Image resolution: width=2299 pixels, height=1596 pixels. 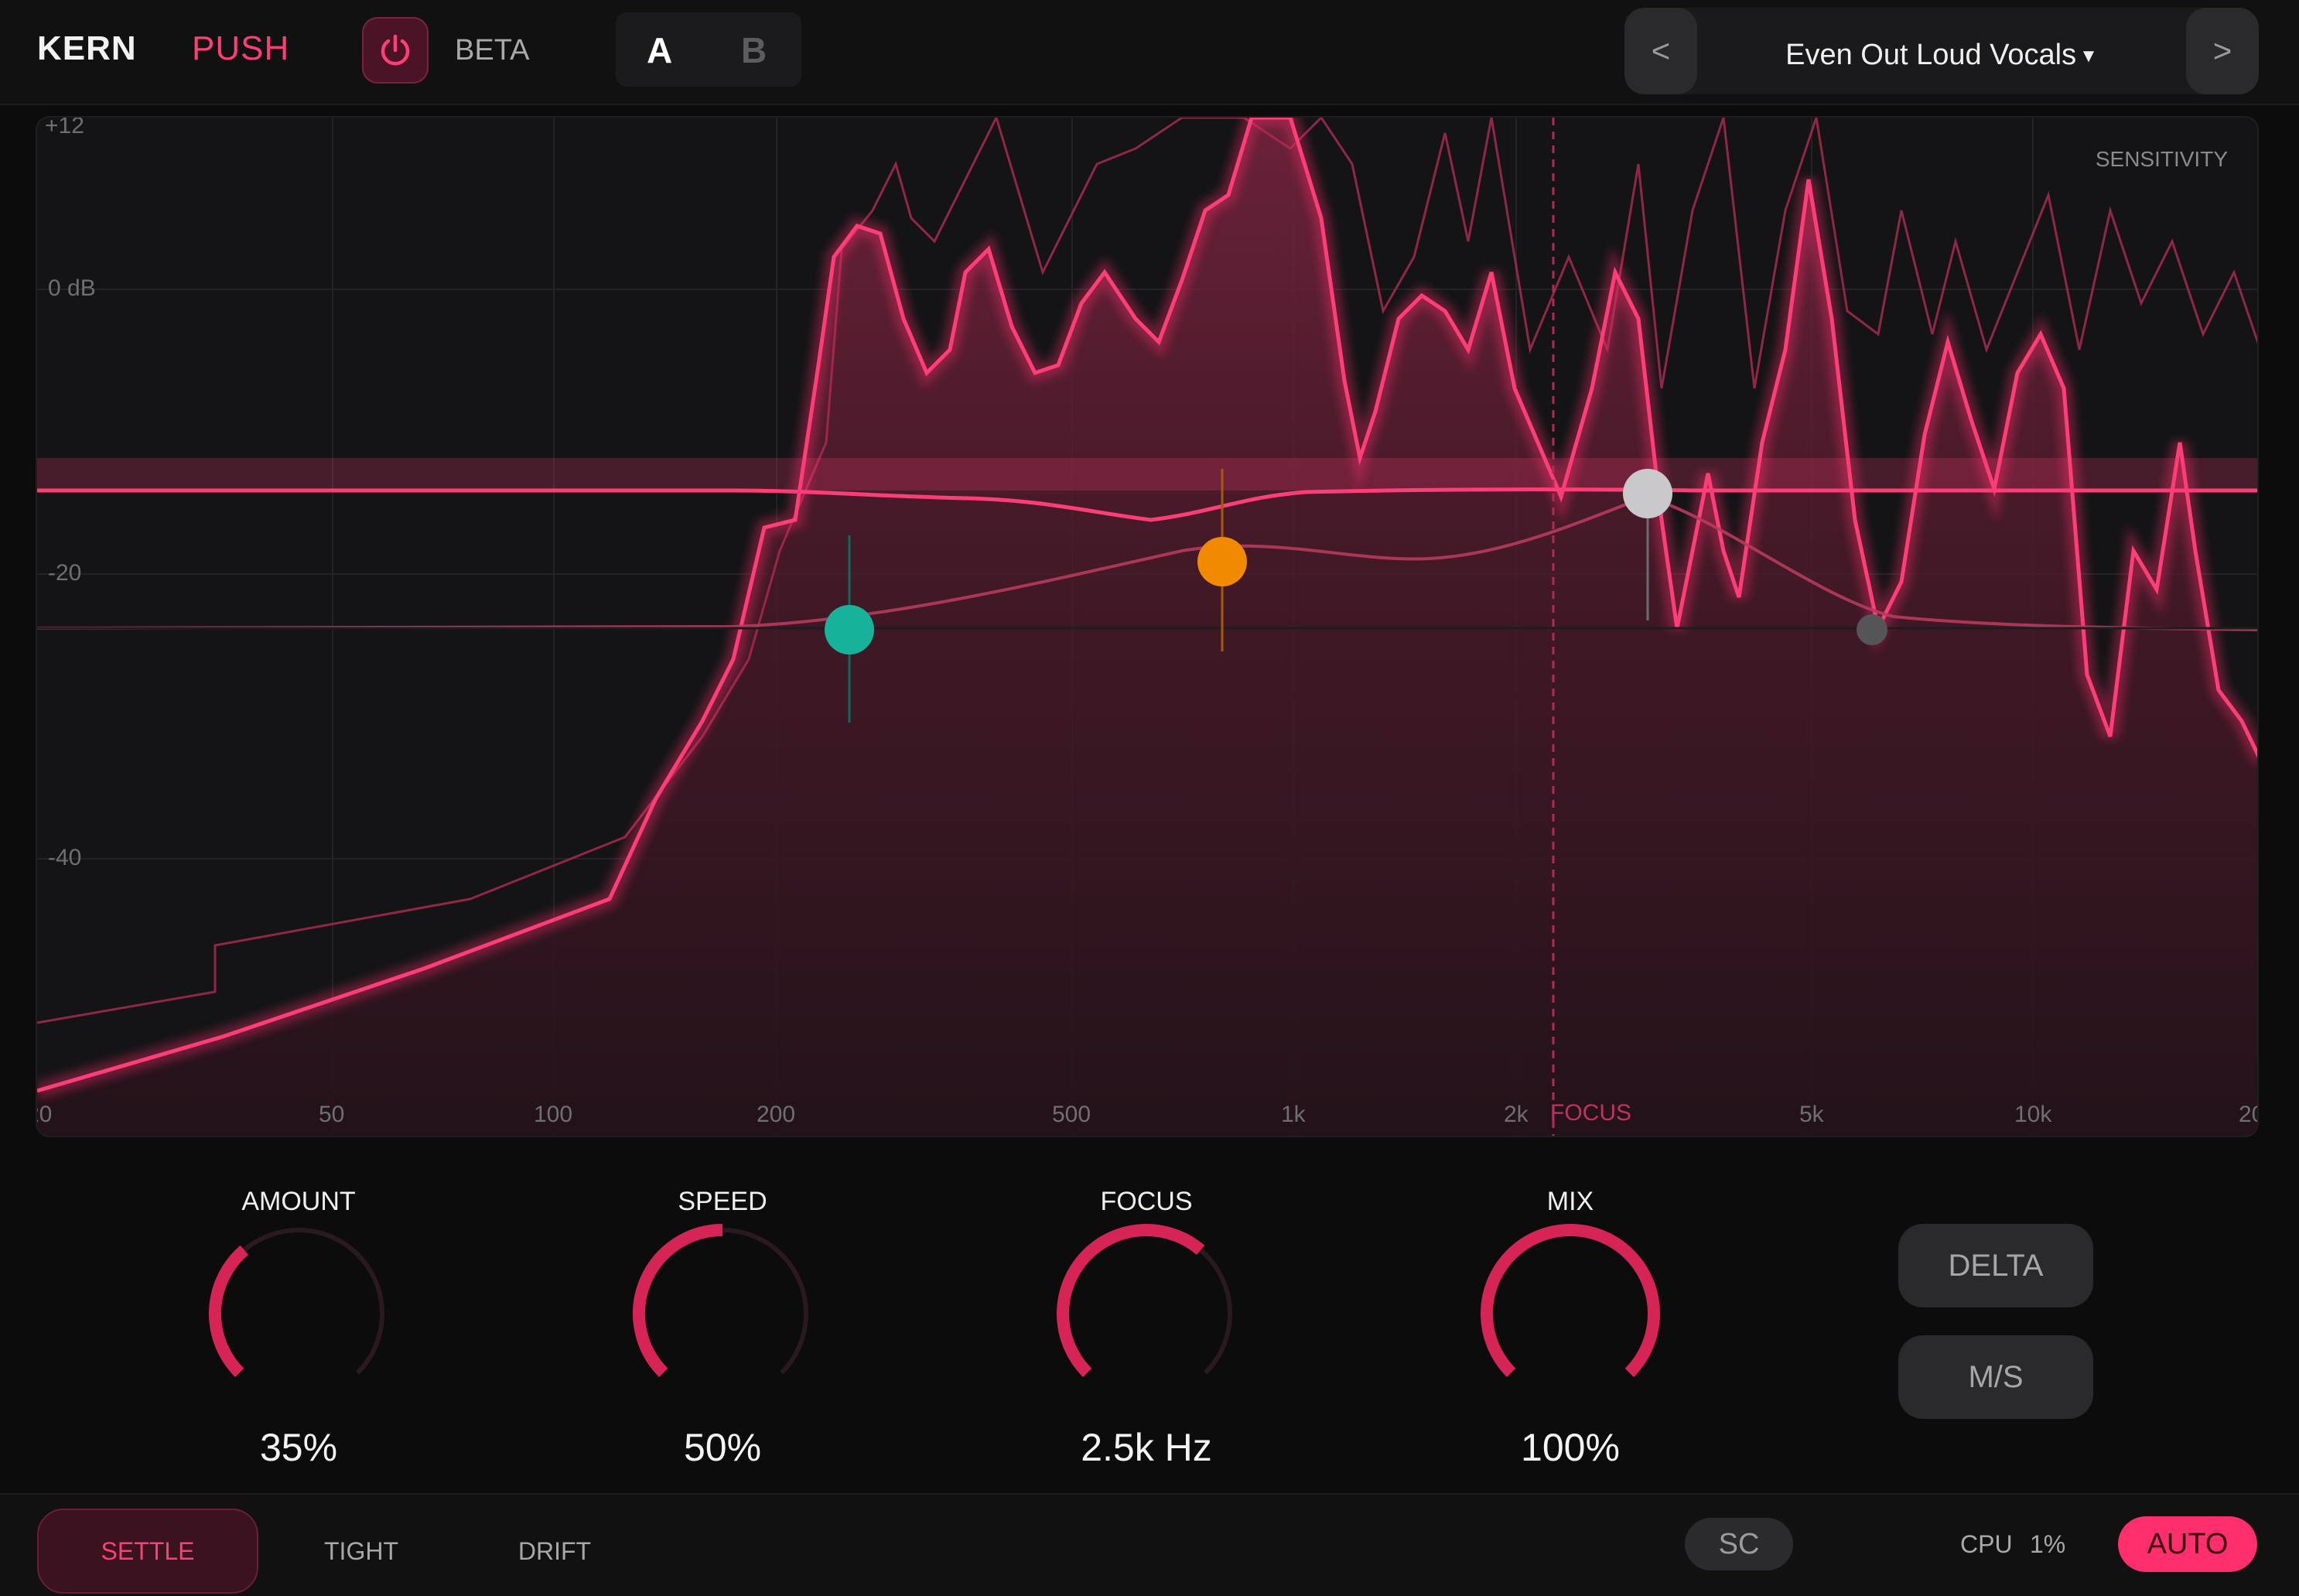 What do you see at coordinates (1131, 1301) in the screenshot?
I see `focus-dial-fill` at bounding box center [1131, 1301].